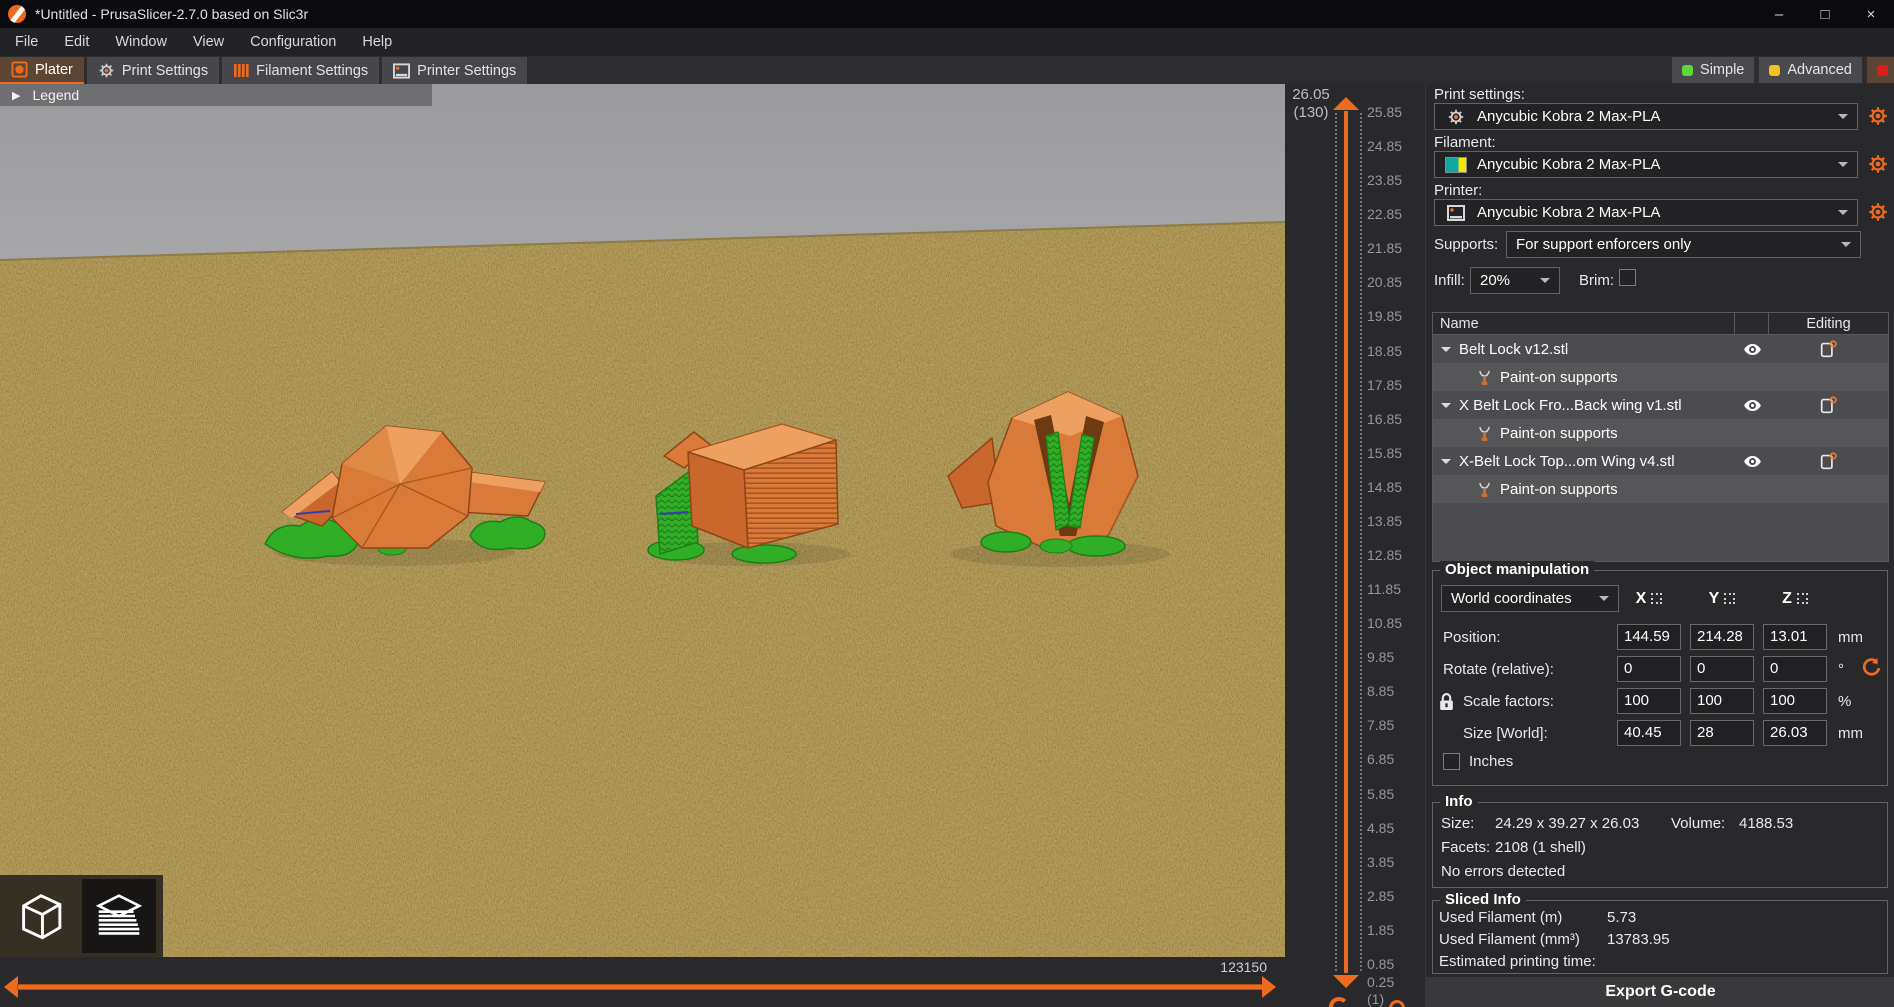 Image resolution: width=1894 pixels, height=1007 pixels. Describe the element at coordinates (1456, 117) in the screenshot. I see `gear-icon` at that location.